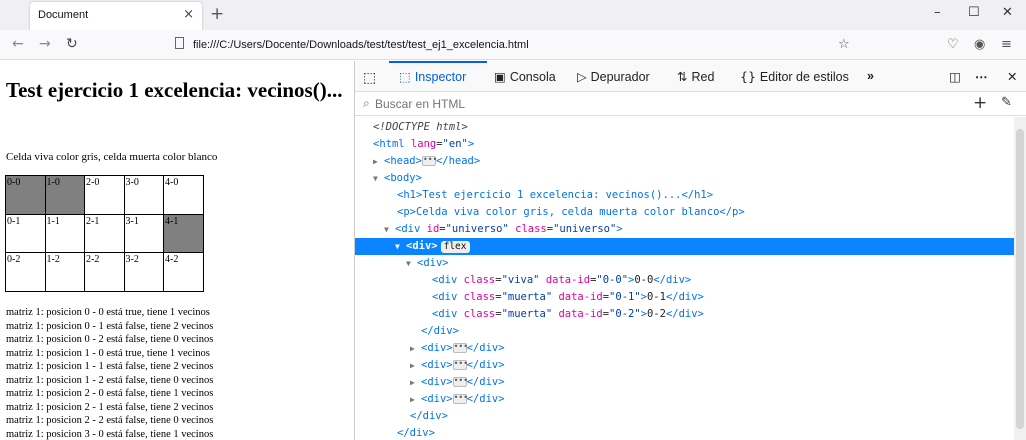  Describe the element at coordinates (685, 161) in the screenshot. I see `tree-node-head: ▶ <head>•••</head>` at that location.